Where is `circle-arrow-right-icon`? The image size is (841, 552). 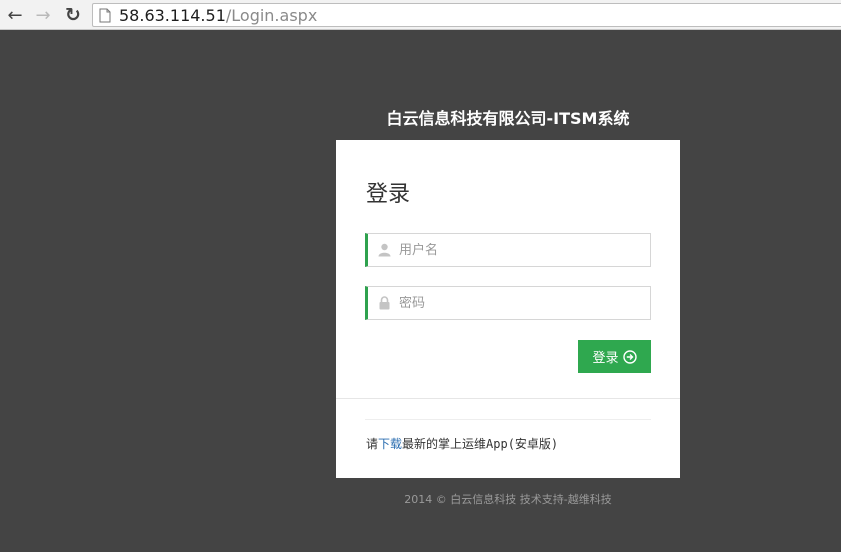
circle-arrow-right-icon is located at coordinates (629, 356).